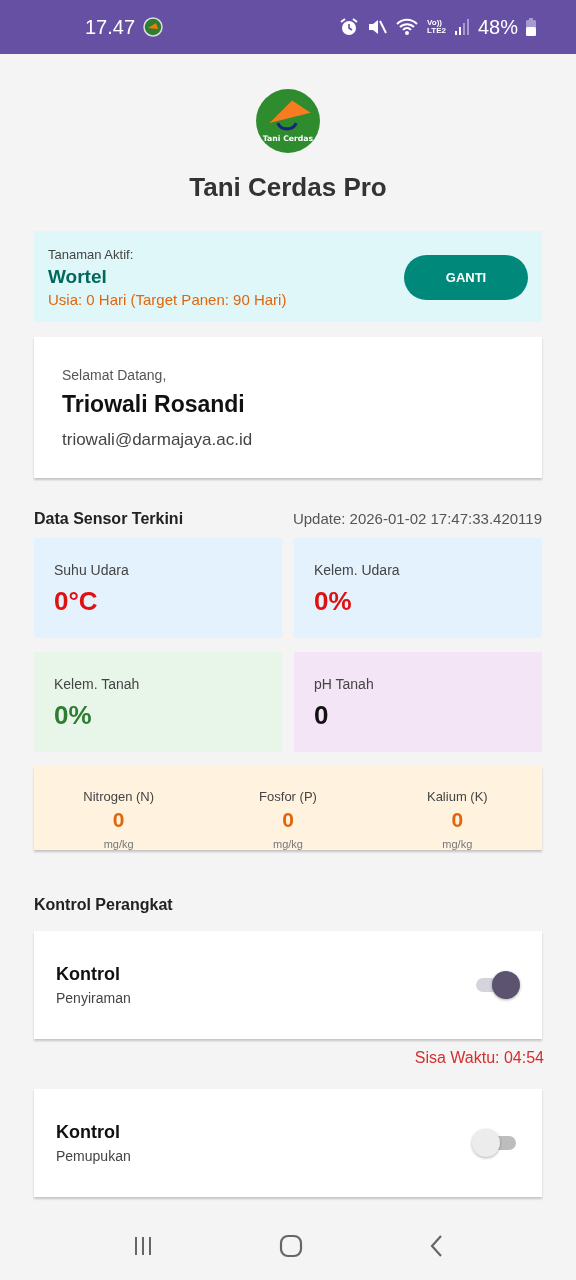 The width and height of the screenshot is (576, 1280). I want to click on update-time: Update: 2026-01-02 17:47:33.420119, so click(417, 518).